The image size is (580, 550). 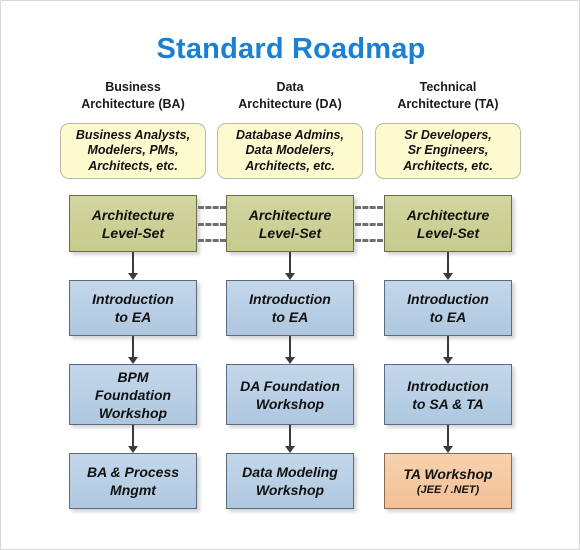 I want to click on node-ta-level-set-line1: Architecture, so click(x=448, y=214).